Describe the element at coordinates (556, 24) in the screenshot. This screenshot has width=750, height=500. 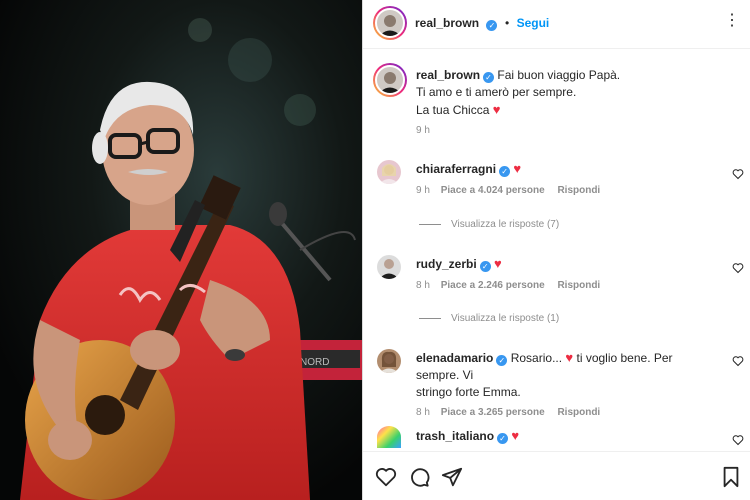
I see `post-header: real_brown ✓ • Segui ⋮` at that location.